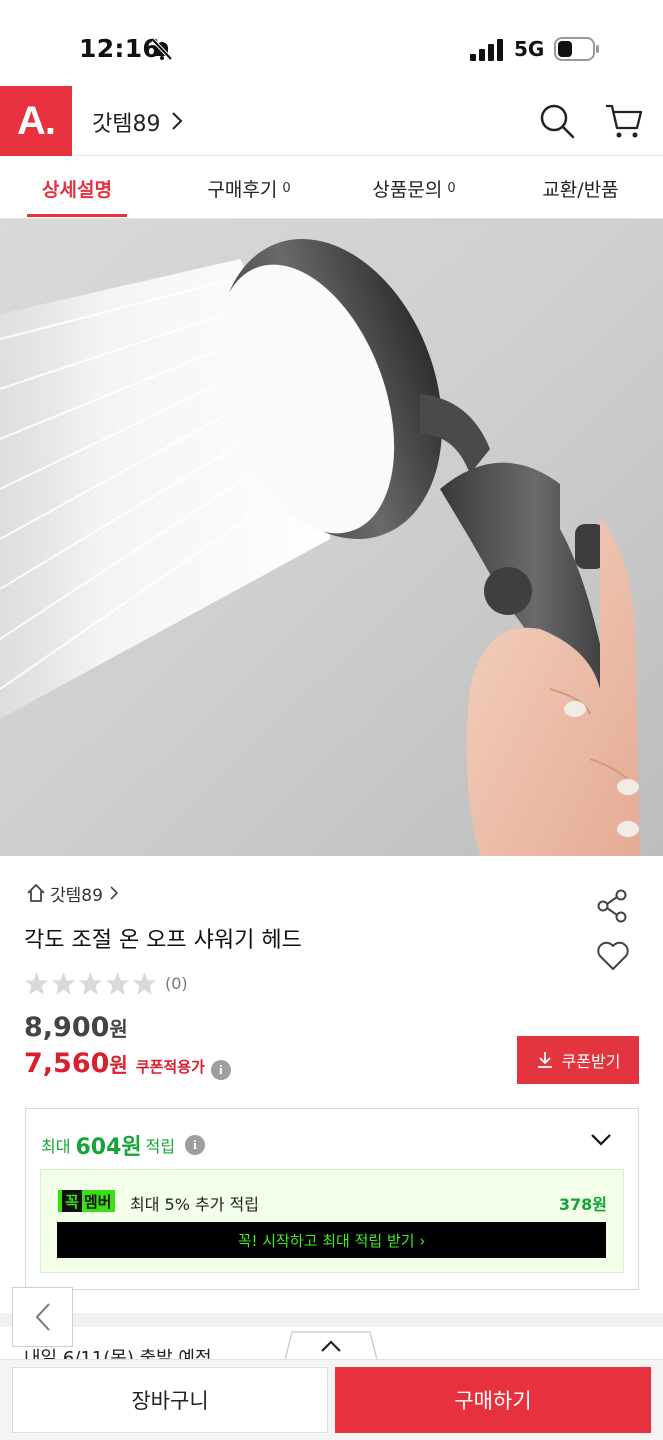 The image size is (663, 1440). I want to click on member-benefit: 꼭 멤버 최대 5% 추가 적립 378원 꼭! 시작하고 최대 적립 받기 ›, so click(332, 1221).